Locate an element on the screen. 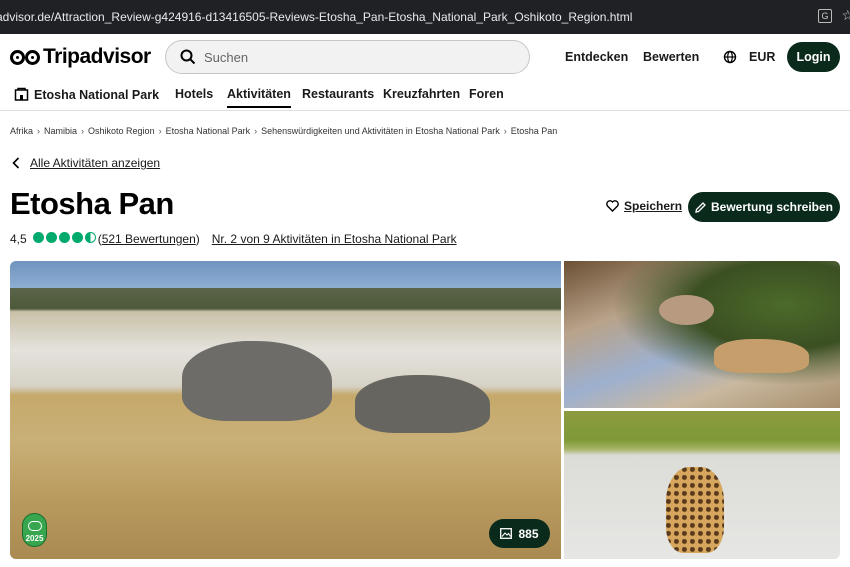 This screenshot has height=567, width=850. search-icon is located at coordinates (188, 57).